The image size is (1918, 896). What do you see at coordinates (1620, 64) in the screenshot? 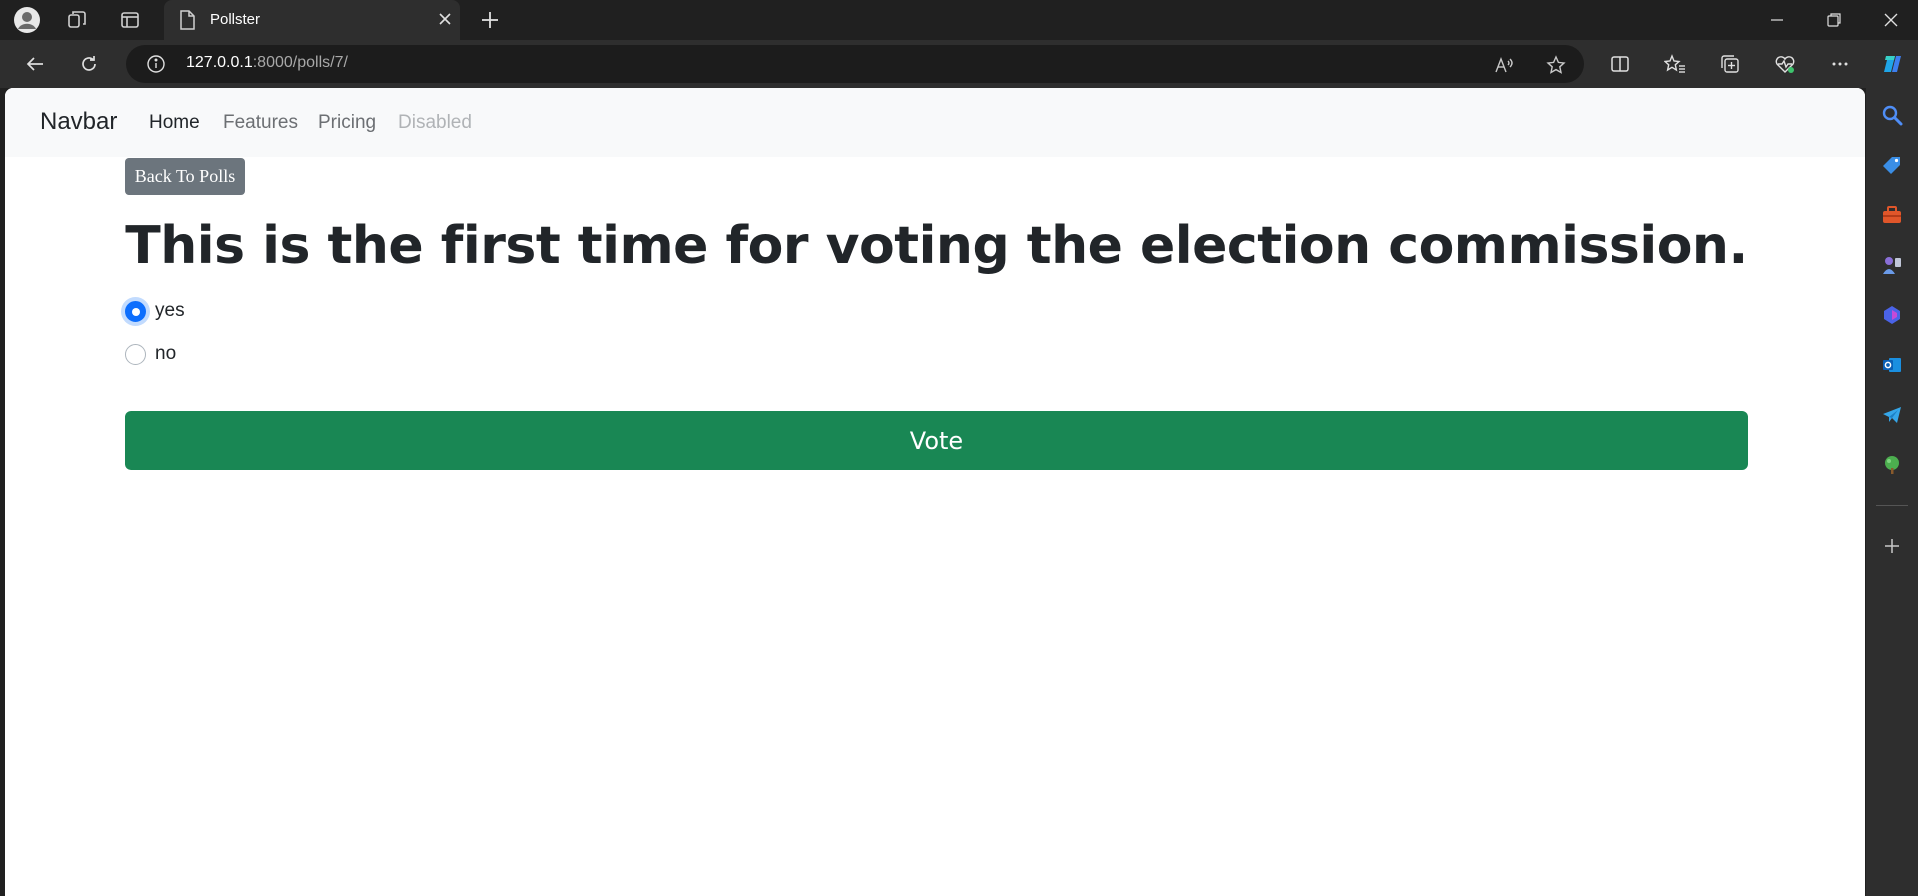
I see `split-screen-icon` at bounding box center [1620, 64].